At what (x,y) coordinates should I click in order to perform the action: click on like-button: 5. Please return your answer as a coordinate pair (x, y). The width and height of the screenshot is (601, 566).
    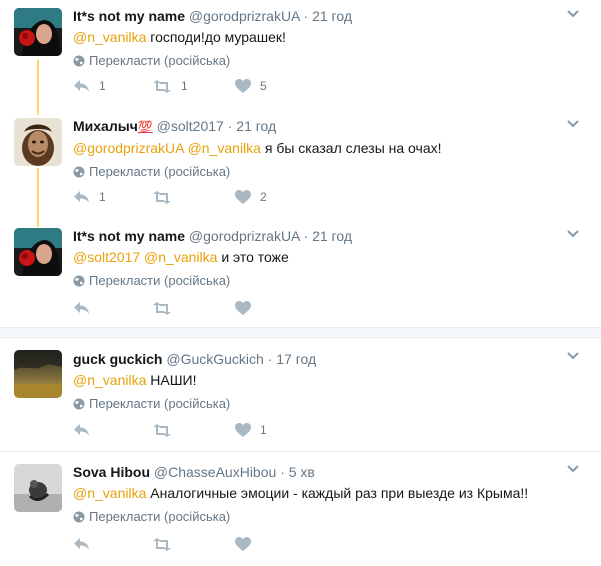
    Looking at the image, I should click on (251, 86).